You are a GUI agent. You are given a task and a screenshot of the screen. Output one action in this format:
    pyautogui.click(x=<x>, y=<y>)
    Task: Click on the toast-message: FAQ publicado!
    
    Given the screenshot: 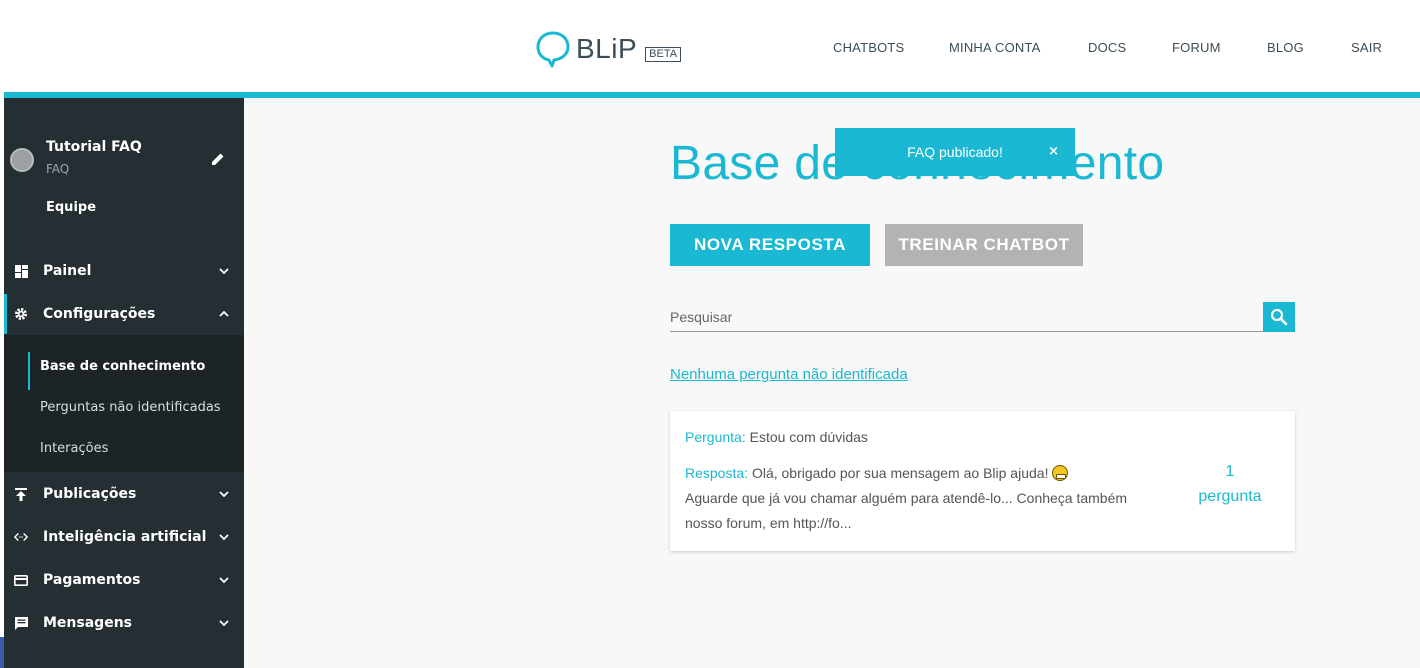 What is the action you would take?
    pyautogui.click(x=955, y=152)
    